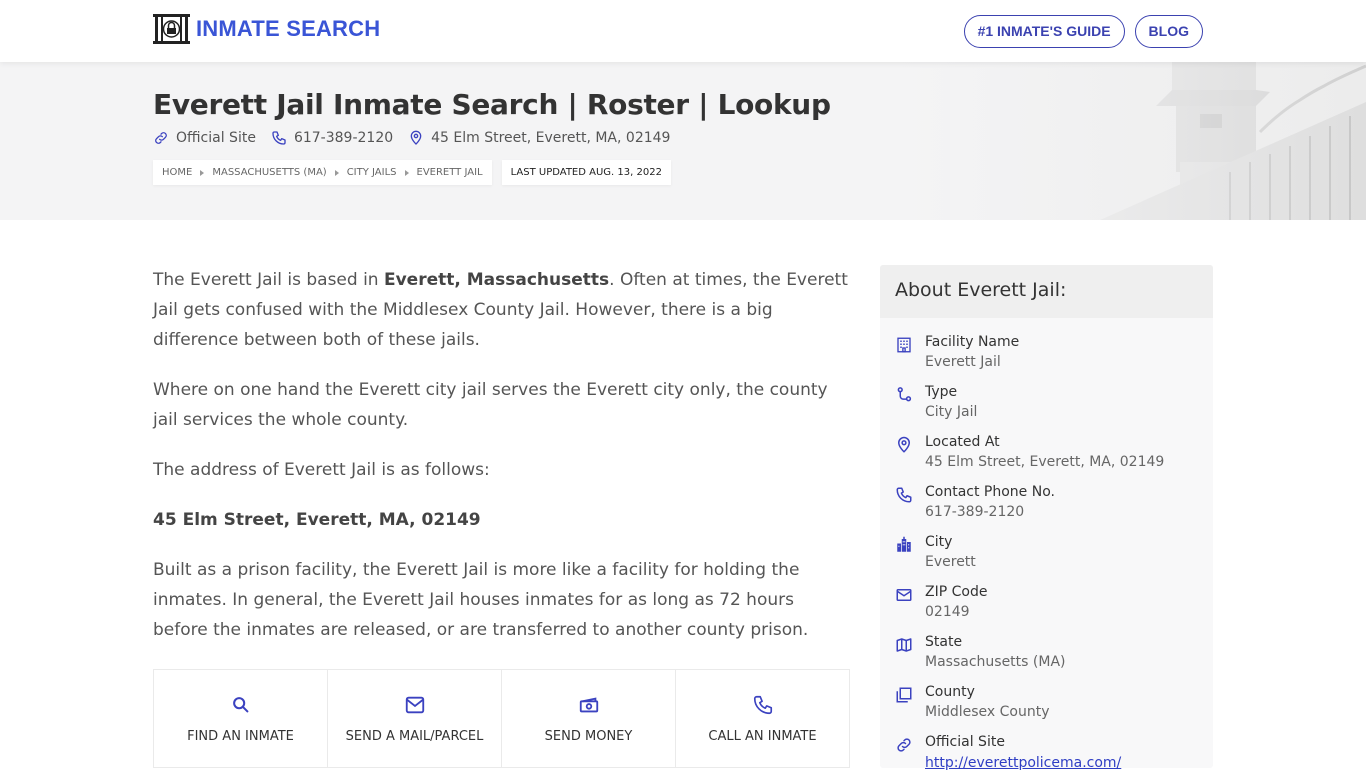 This screenshot has width=1366, height=782. I want to click on fact-label: Contact Phone No., so click(990, 492).